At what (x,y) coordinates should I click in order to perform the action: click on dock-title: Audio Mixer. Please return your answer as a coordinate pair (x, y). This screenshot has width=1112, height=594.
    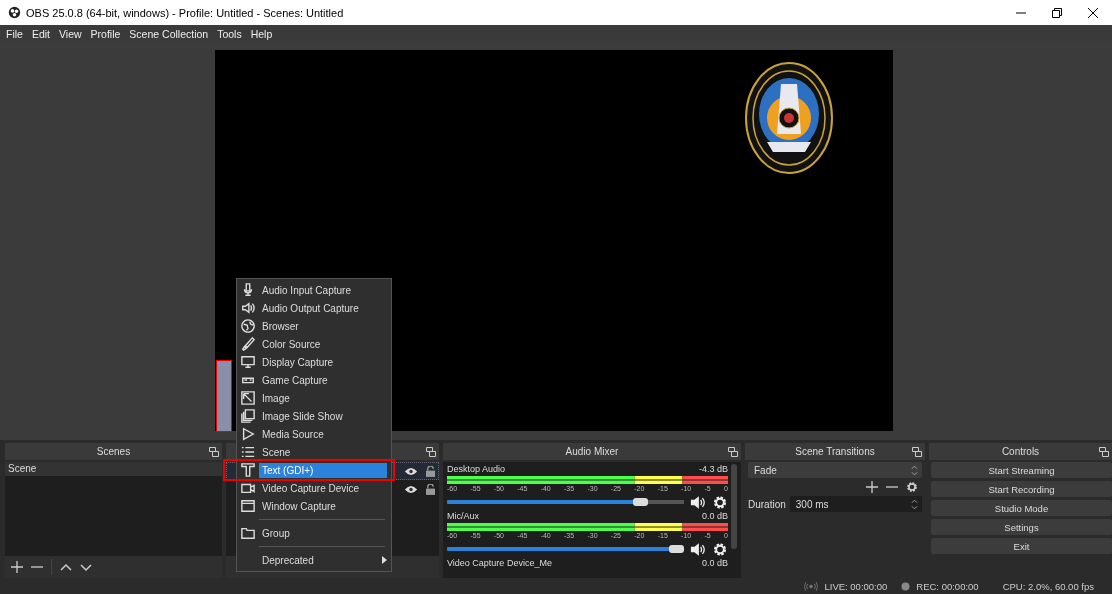
    Looking at the image, I should click on (592, 451).